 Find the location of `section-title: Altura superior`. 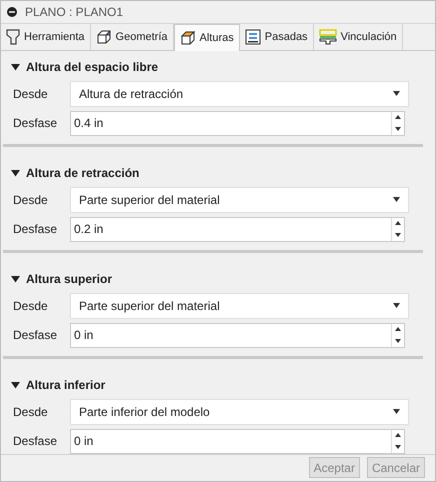

section-title: Altura superior is located at coordinates (69, 279).